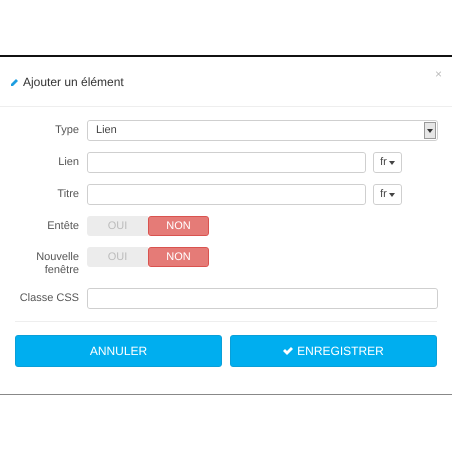 The height and width of the screenshot is (452, 452). Describe the element at coordinates (333, 351) in the screenshot. I see `save-button: ENREGISTRER` at that location.